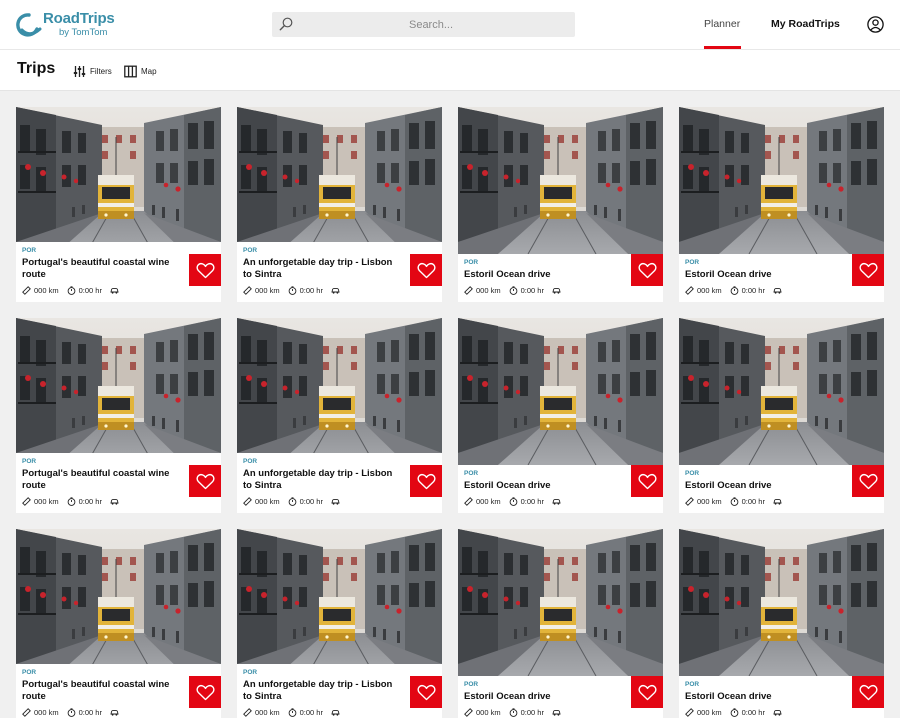  What do you see at coordinates (71, 25) in the screenshot?
I see `roadtrips-logo: RoadTrips by TomTom` at bounding box center [71, 25].